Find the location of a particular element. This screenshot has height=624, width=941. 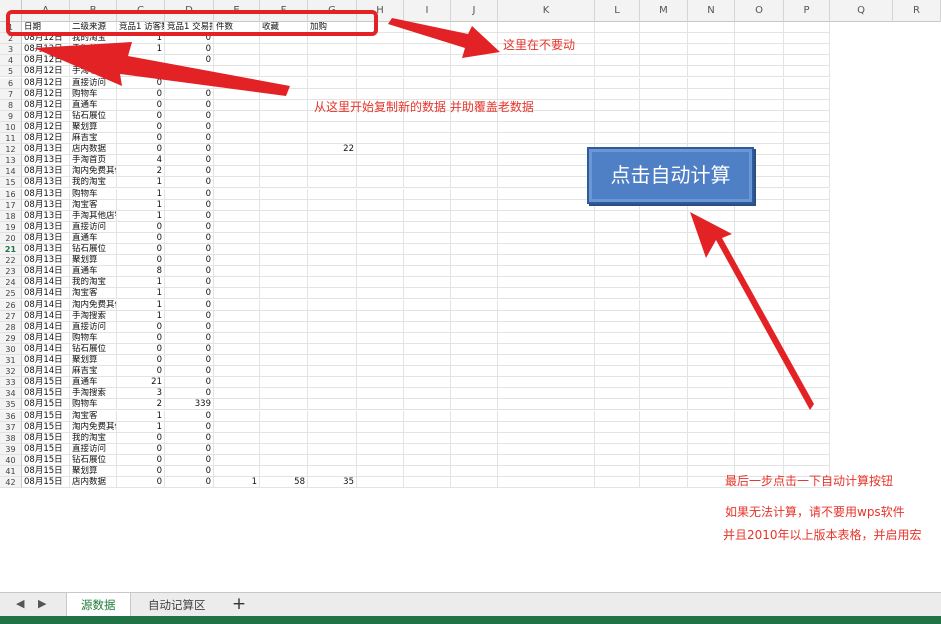

row-number: 12 is located at coordinates (11, 150).